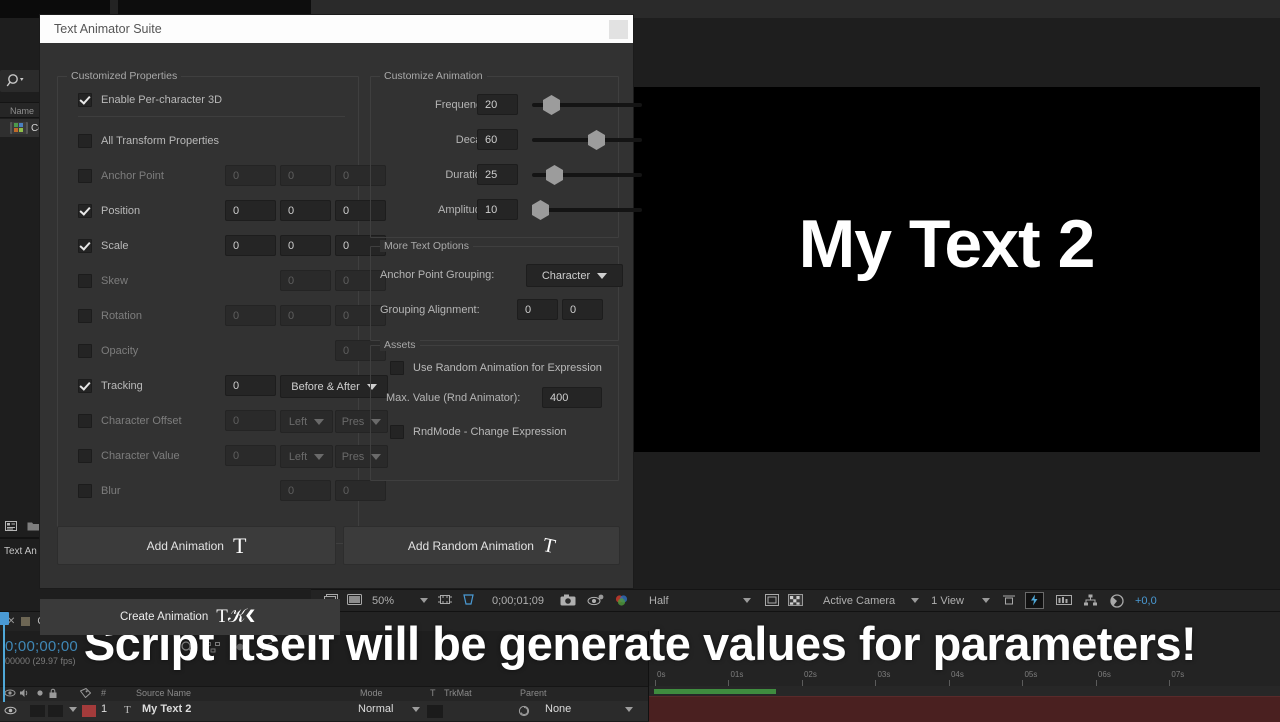 The image size is (1280, 722). What do you see at coordinates (618, 29) in the screenshot?
I see `close-button` at bounding box center [618, 29].